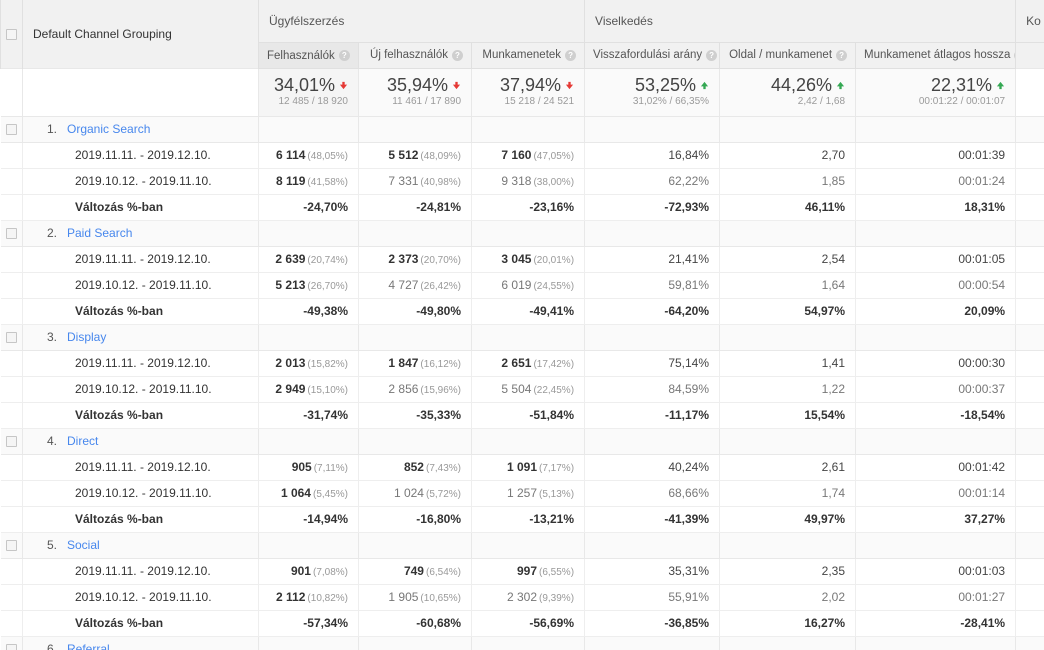 The width and height of the screenshot is (1044, 650). Describe the element at coordinates (308, 155) in the screenshot. I see `metric-cell-0: 6 114 (48,05%)` at that location.